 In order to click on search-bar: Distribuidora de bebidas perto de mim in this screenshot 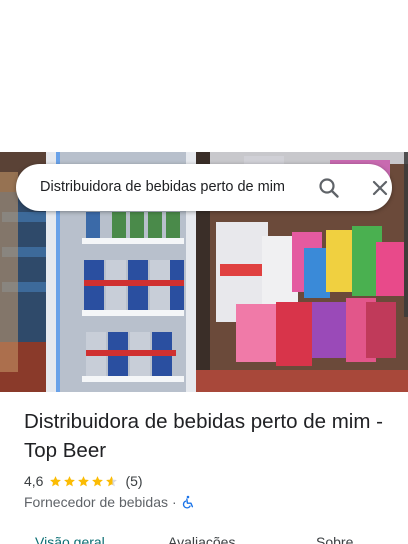, I will do `click(204, 187)`.